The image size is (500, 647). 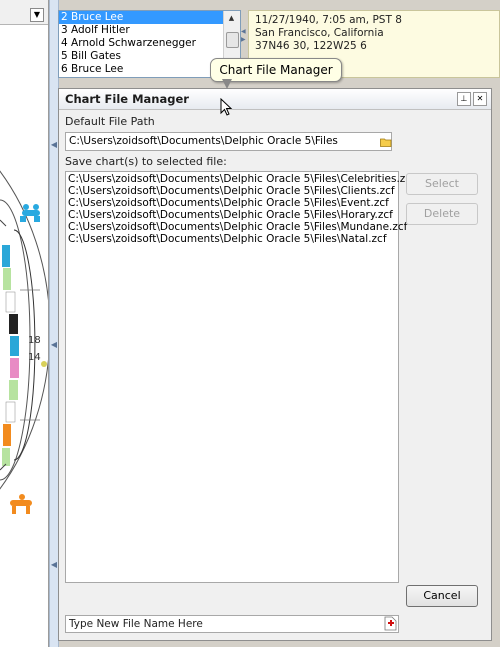 I want to click on svg-text: 14, so click(x=34, y=357).